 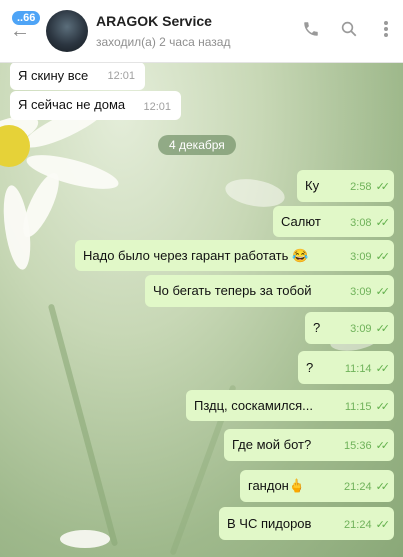 I want to click on unread-count-badge: ..66, so click(x=26, y=18).